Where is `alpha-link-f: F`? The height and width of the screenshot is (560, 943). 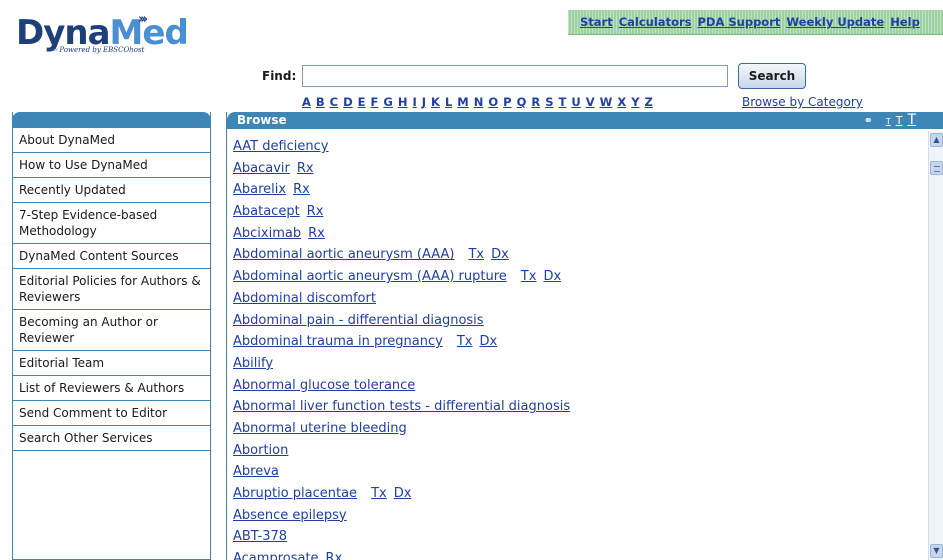 alpha-link-f: F is located at coordinates (375, 102).